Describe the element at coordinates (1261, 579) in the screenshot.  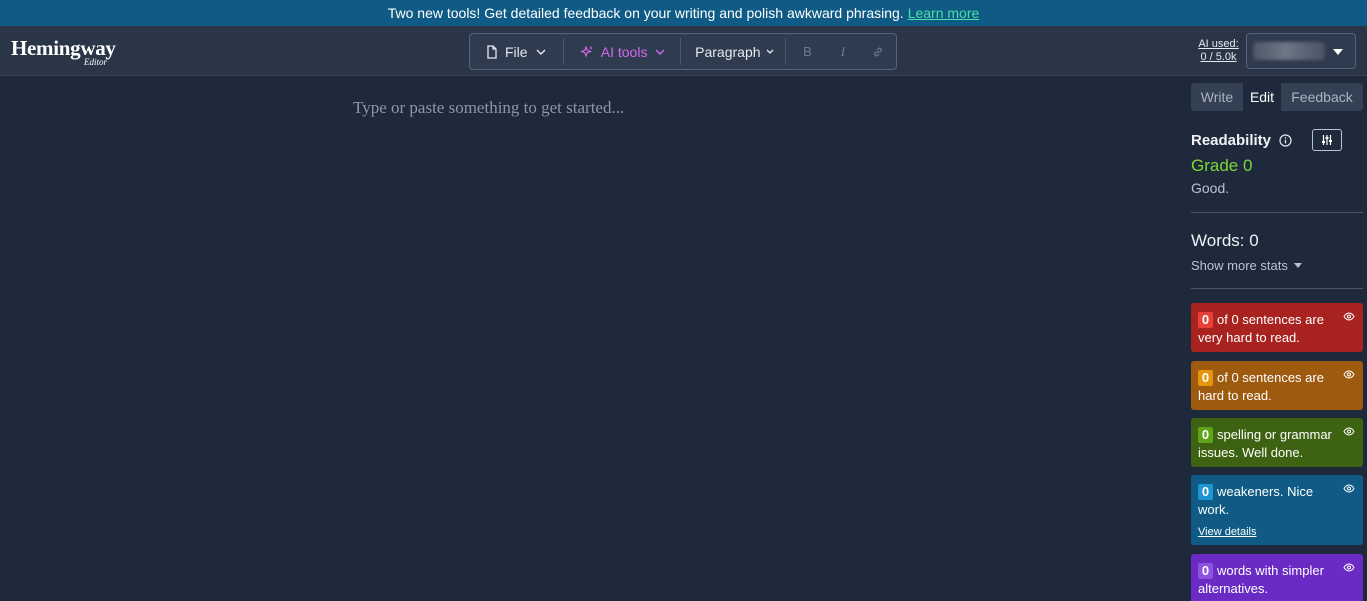
I see `issue-text: words with simpler alternatives.` at that location.